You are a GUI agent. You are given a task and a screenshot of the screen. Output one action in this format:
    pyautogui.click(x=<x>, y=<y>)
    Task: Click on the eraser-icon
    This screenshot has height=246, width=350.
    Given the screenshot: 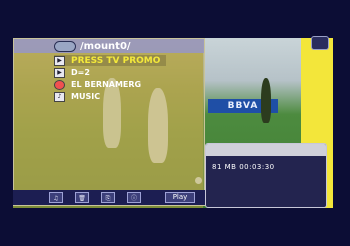 What is the action you would take?
    pyautogui.click(x=59, y=84)
    